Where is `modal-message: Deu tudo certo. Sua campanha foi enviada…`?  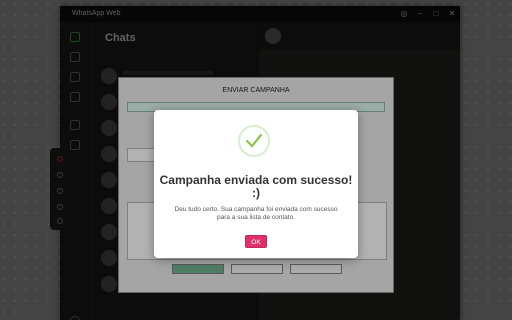 modal-message: Deu tudo certo. Sua campanha foi enviada… is located at coordinates (256, 213).